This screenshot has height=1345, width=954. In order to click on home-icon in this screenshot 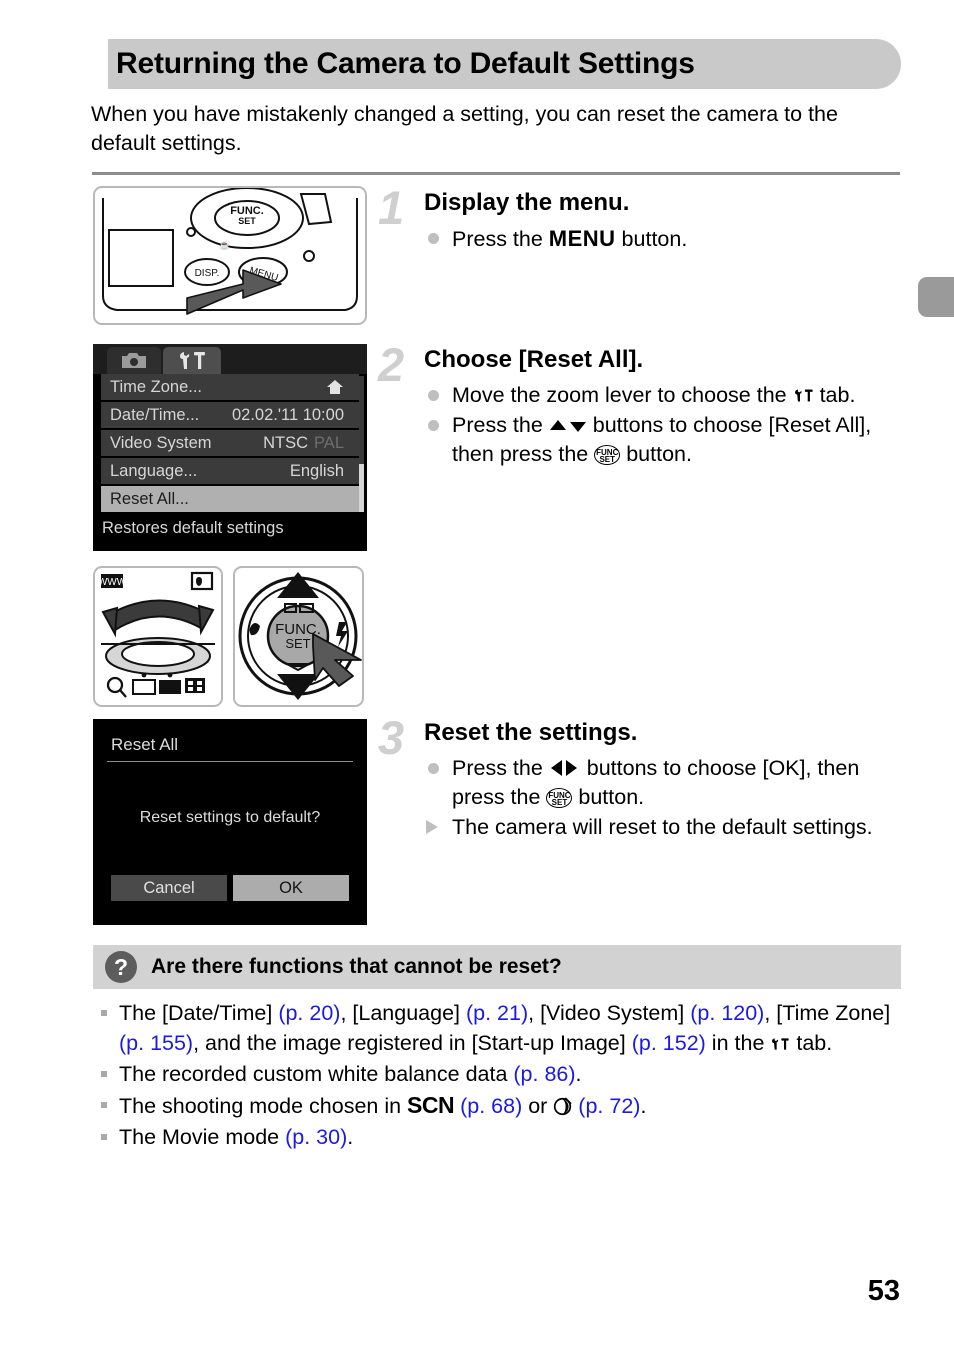, I will do `click(335, 387)`.